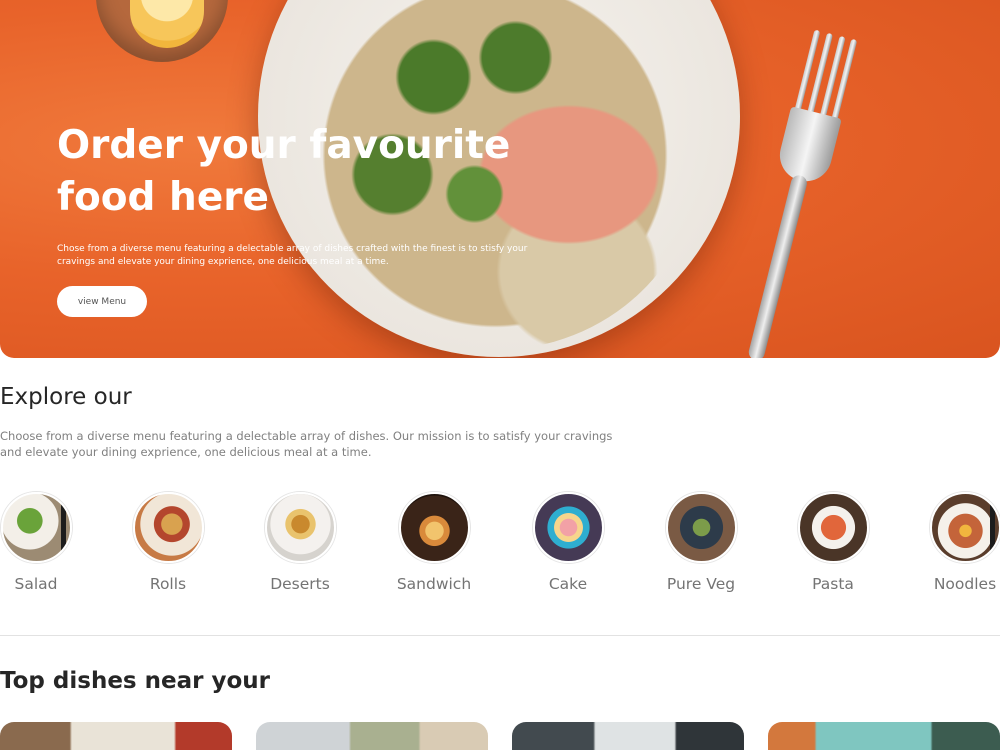  I want to click on dish-card-list, so click(500, 736).